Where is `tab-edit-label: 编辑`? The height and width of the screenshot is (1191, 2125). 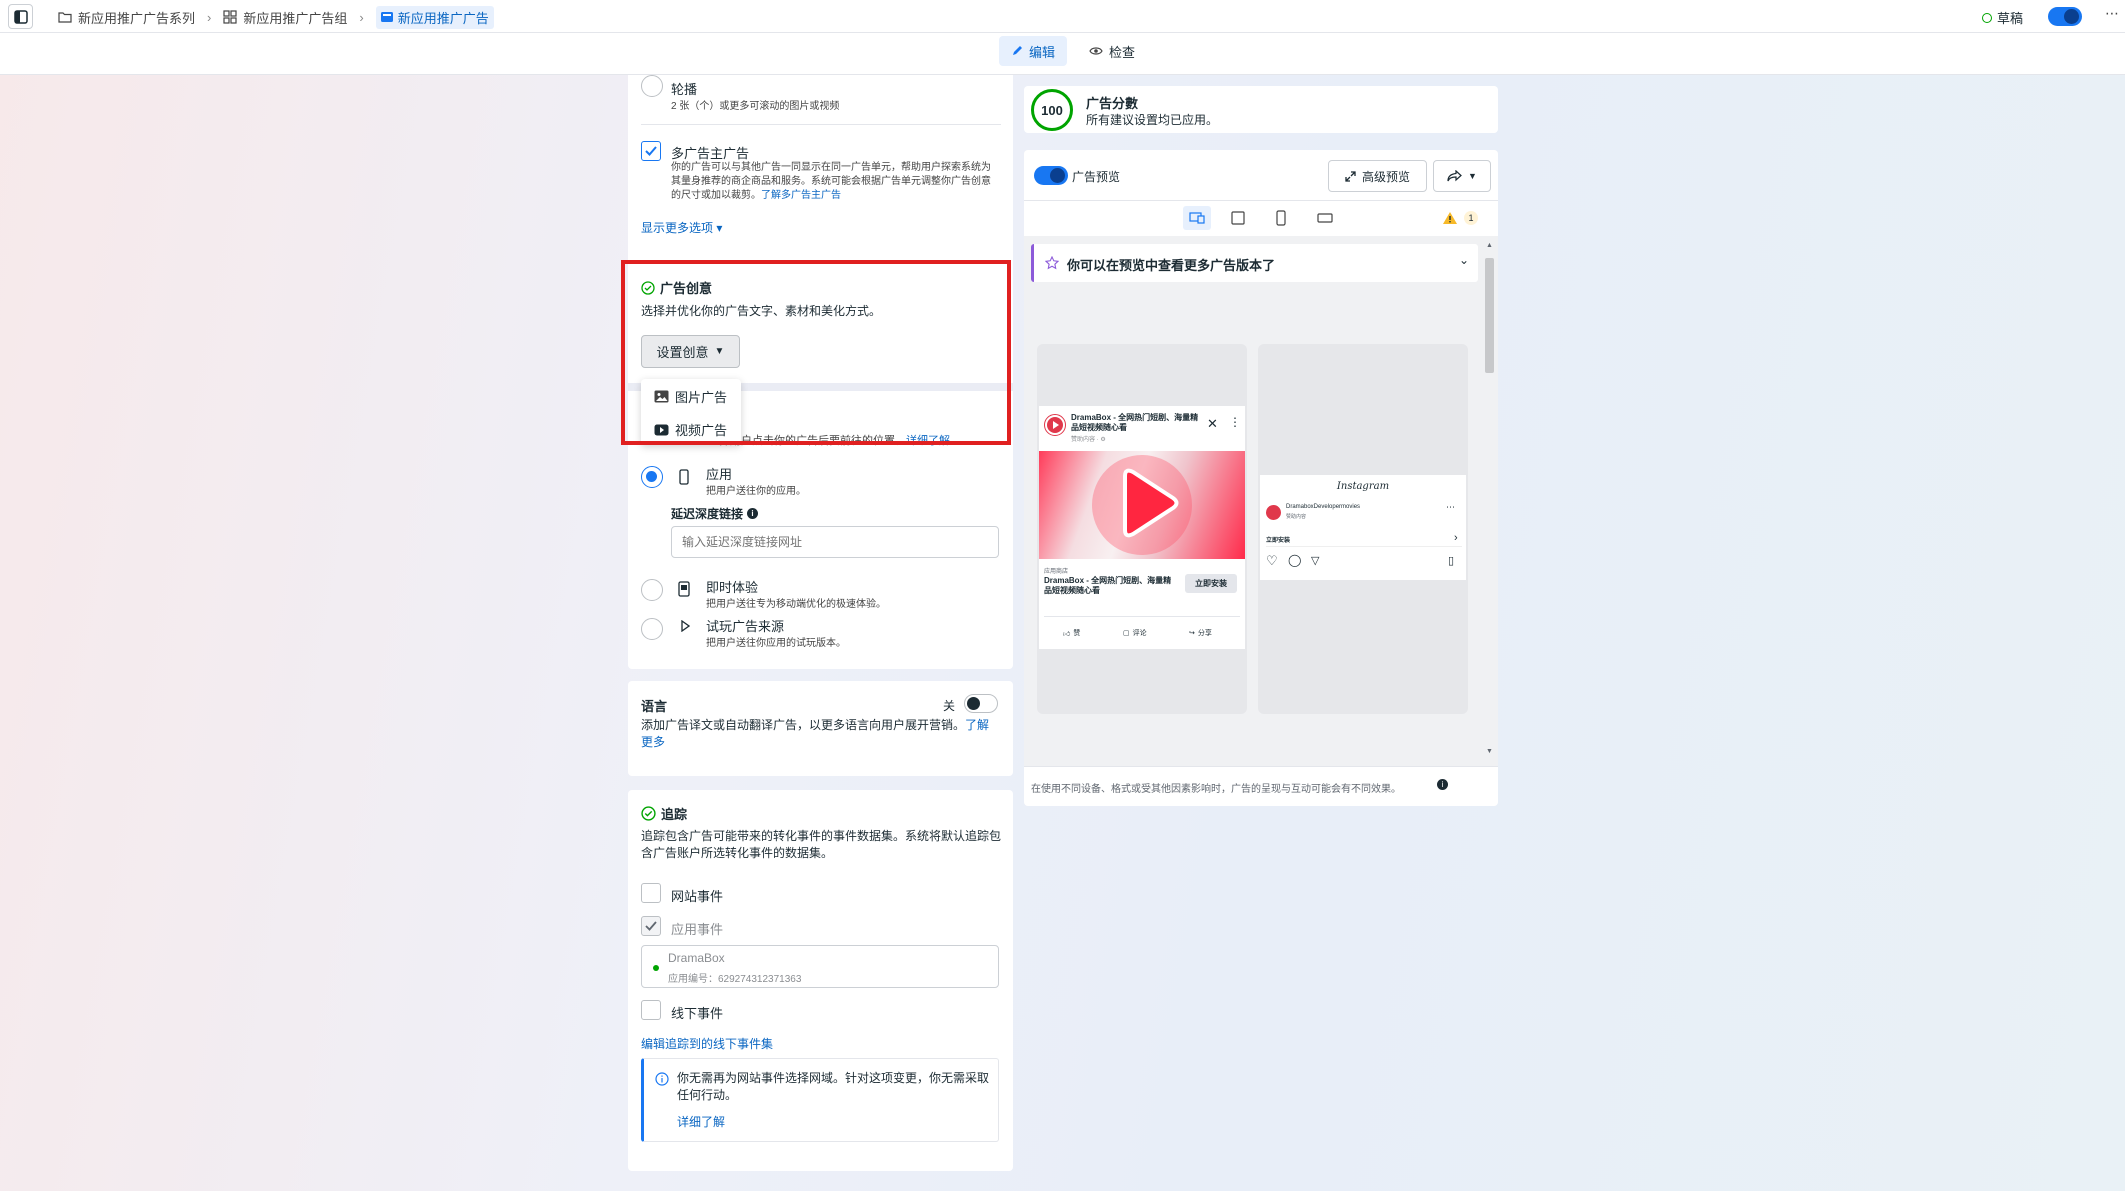
tab-edit-label: 编辑 is located at coordinates (1041, 52).